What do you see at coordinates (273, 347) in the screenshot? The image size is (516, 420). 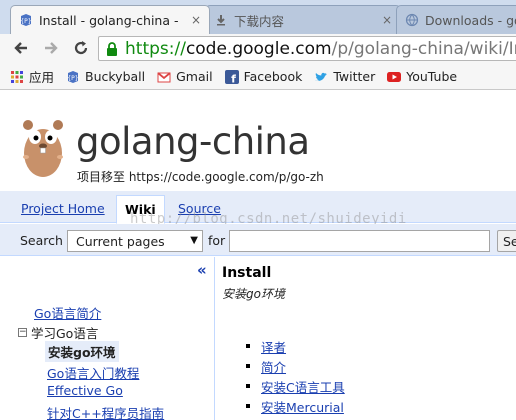 I see `toc-link-translators: 译者` at bounding box center [273, 347].